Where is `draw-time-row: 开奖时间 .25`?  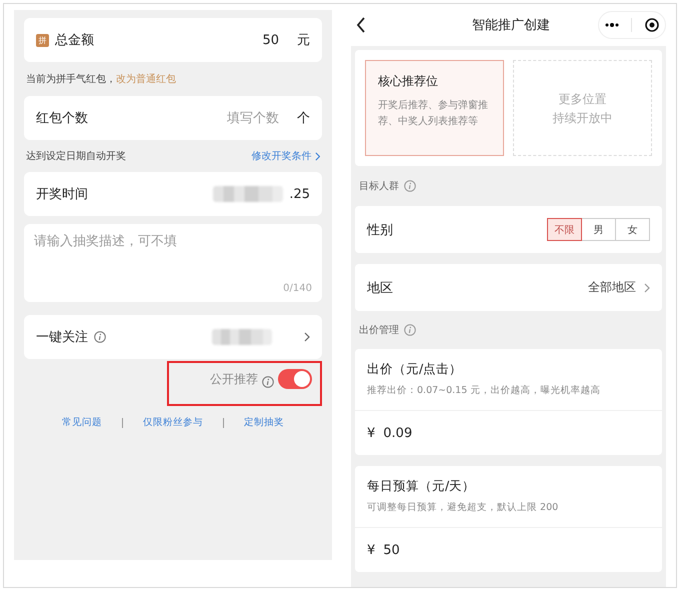 draw-time-row: 开奖时间 .25 is located at coordinates (173, 194).